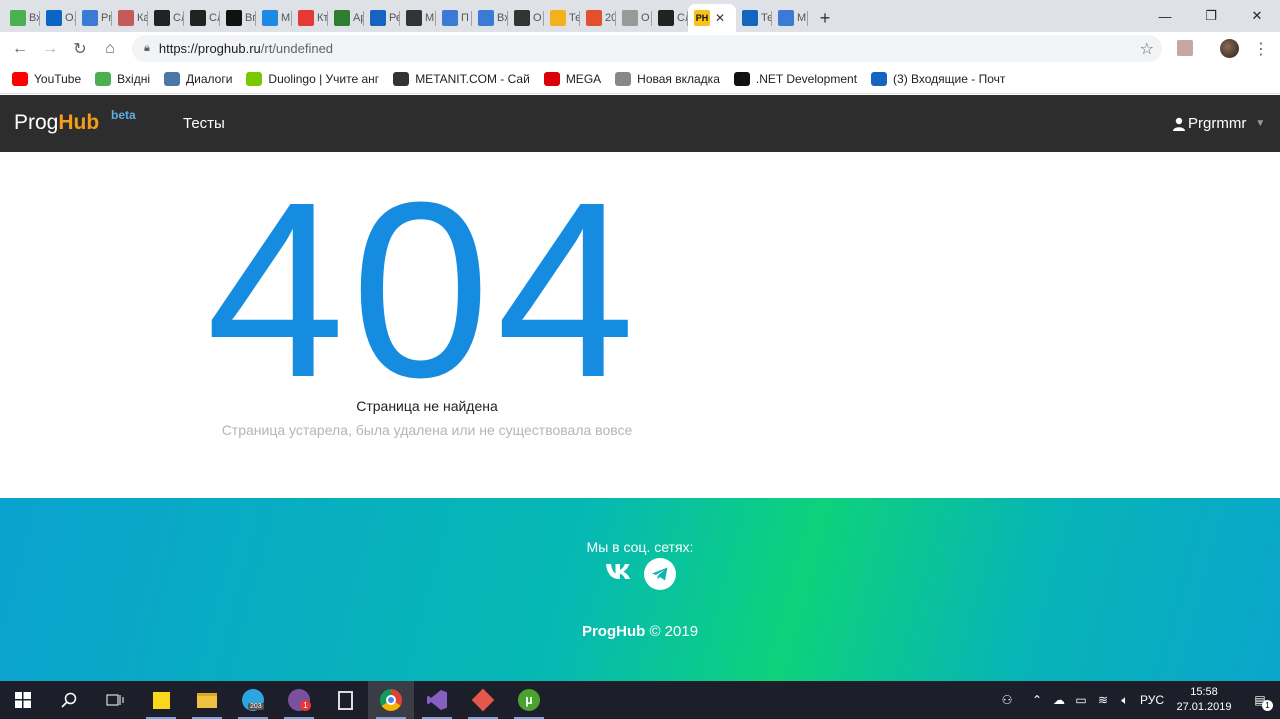 This screenshot has width=1280, height=719. What do you see at coordinates (80, 49) in the screenshot?
I see `reload-icon: ↻` at bounding box center [80, 49].